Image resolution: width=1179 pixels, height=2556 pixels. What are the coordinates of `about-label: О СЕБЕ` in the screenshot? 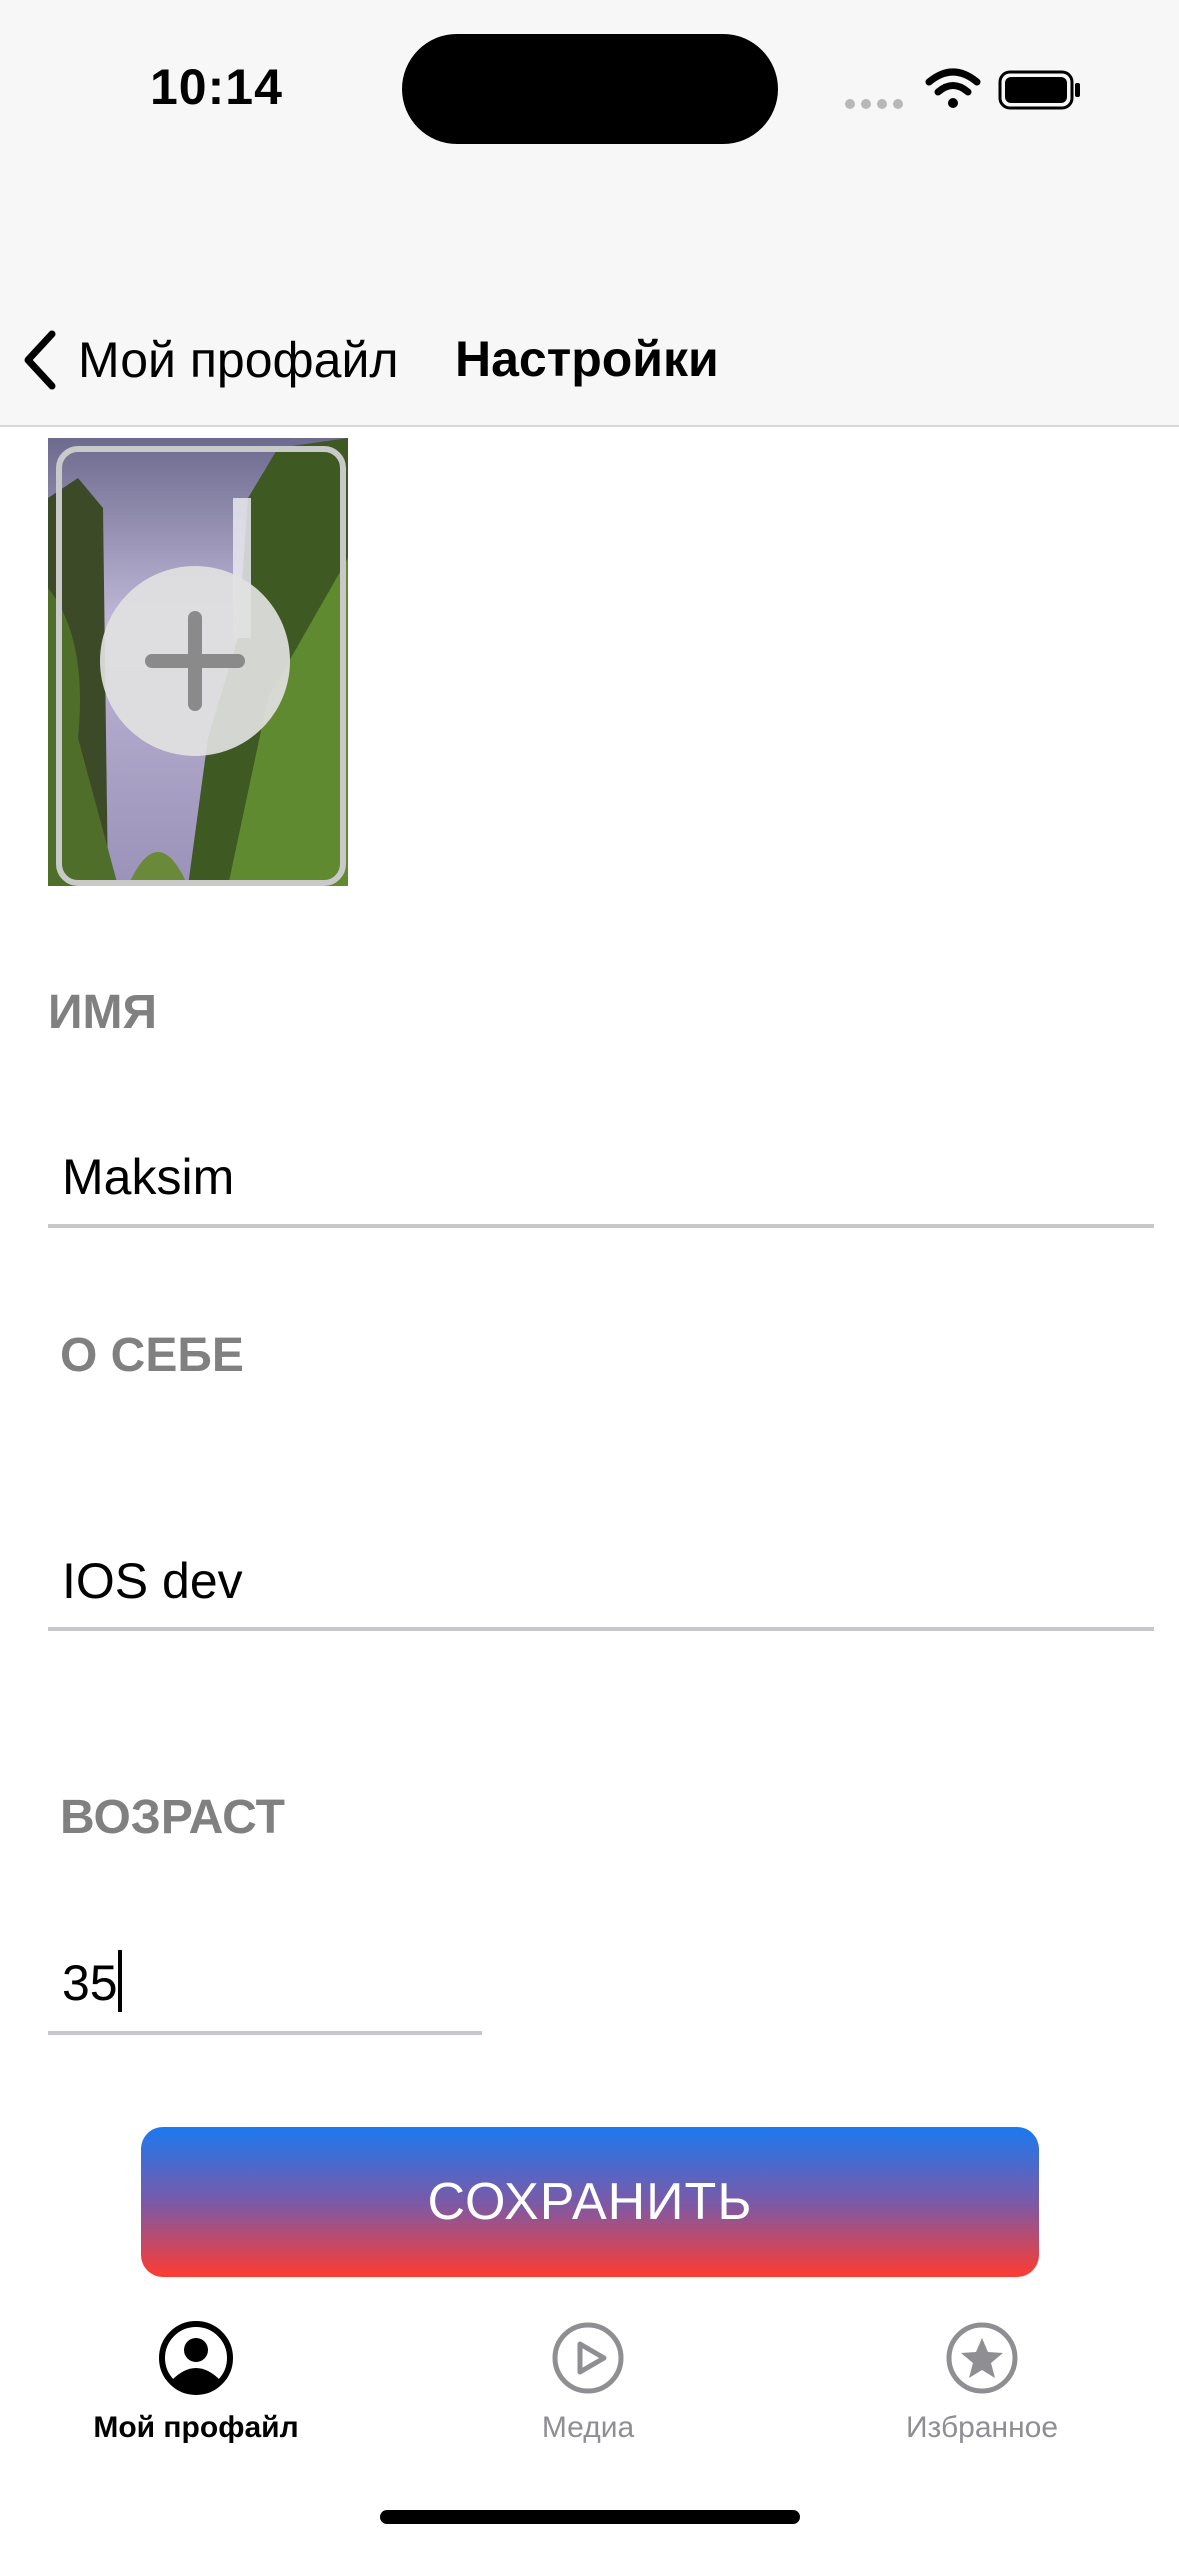 It's located at (152, 1355).